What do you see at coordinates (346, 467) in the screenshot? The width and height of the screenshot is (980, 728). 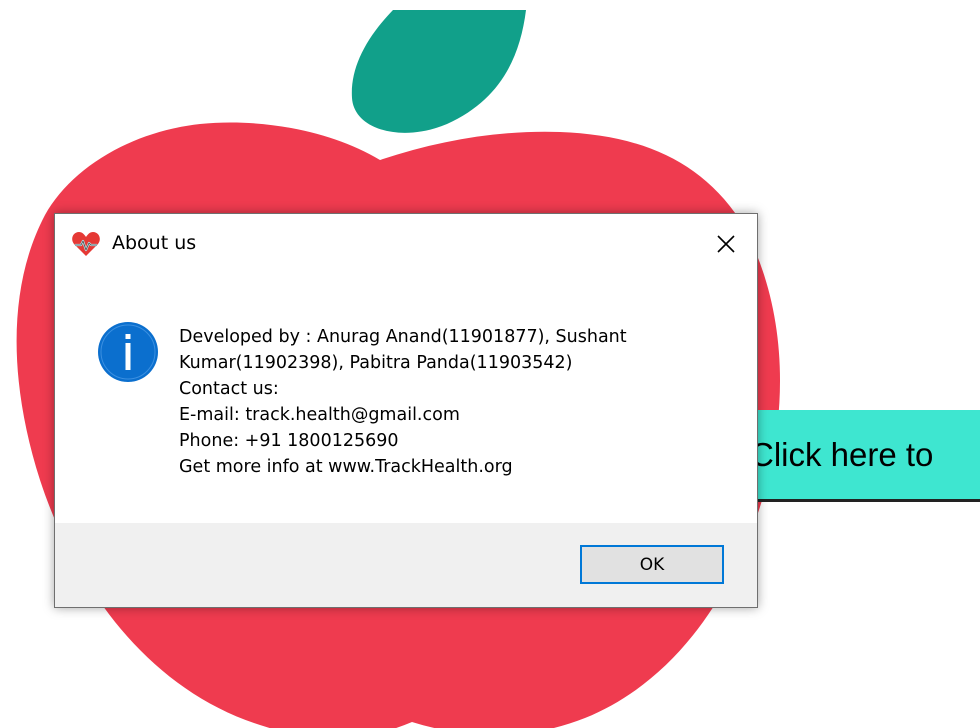 I see `message-line: Get more info at www.TrackHealth.org` at bounding box center [346, 467].